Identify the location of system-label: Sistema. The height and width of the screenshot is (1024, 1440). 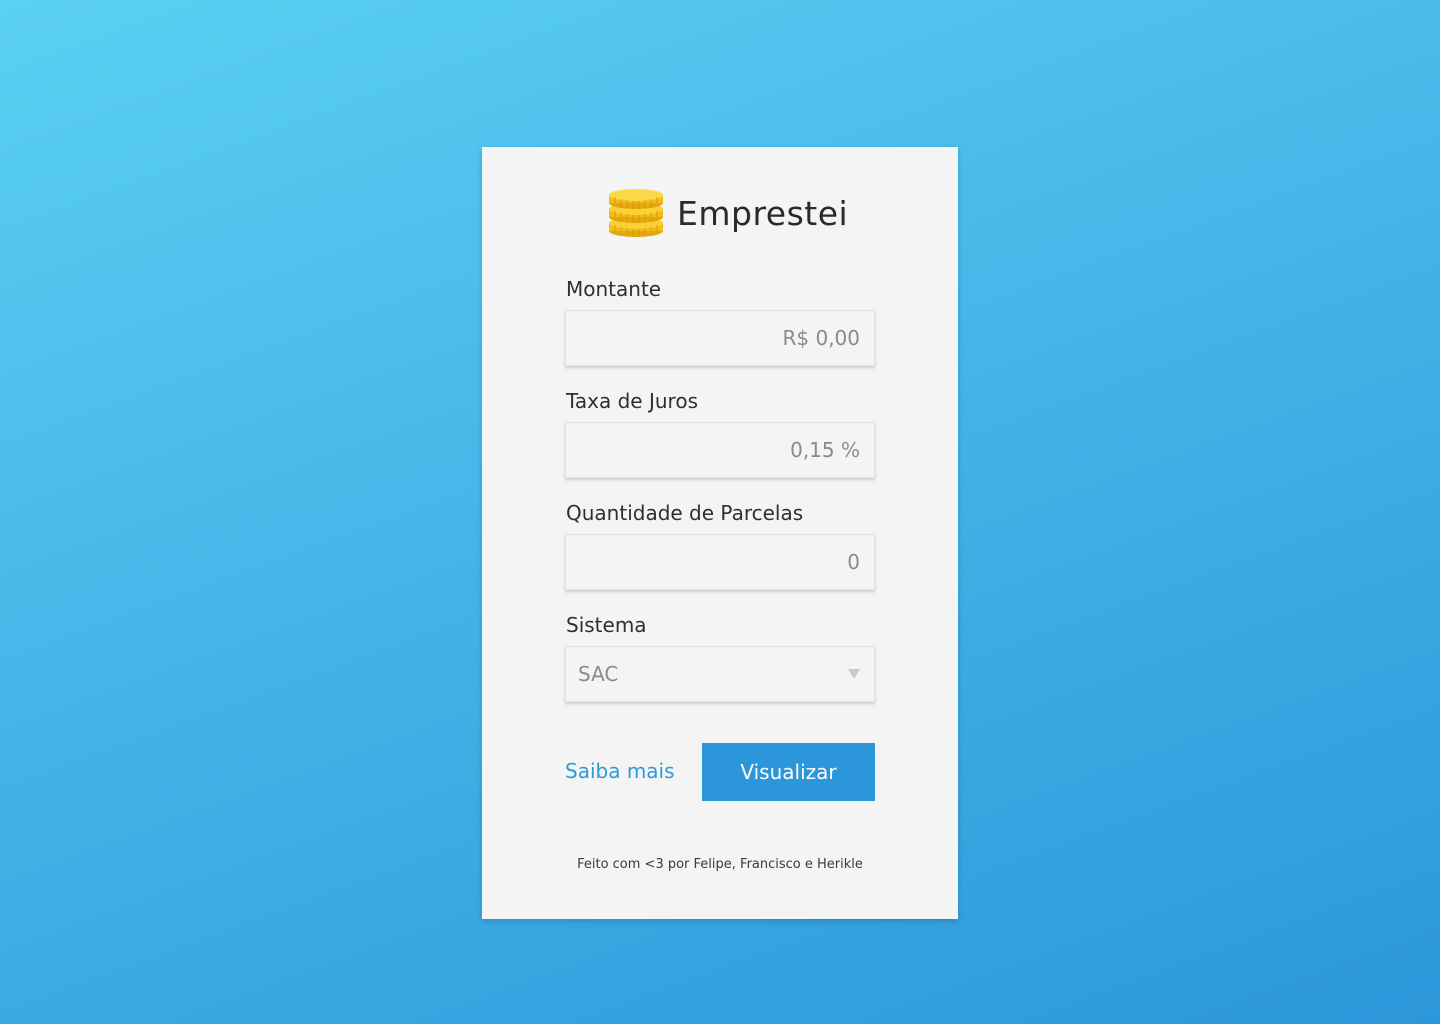
(606, 625).